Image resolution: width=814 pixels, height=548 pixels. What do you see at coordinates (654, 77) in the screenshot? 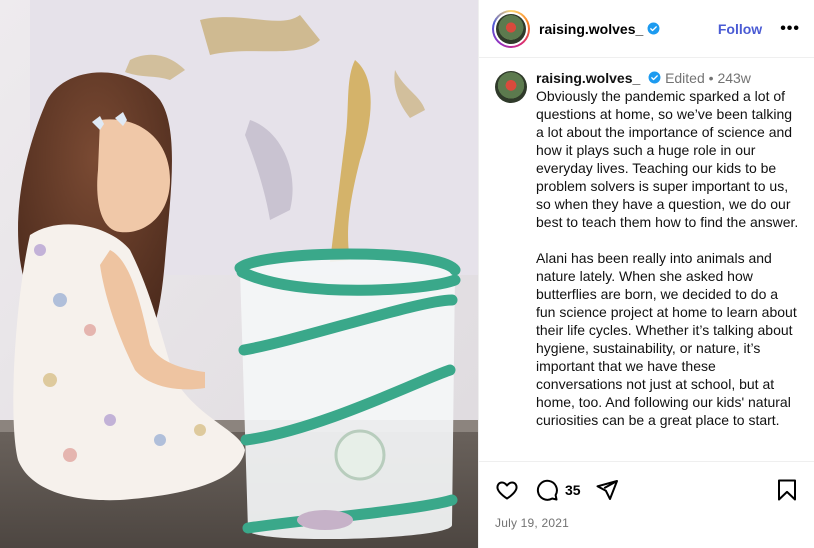
I see `caption-verified-icon` at bounding box center [654, 77].